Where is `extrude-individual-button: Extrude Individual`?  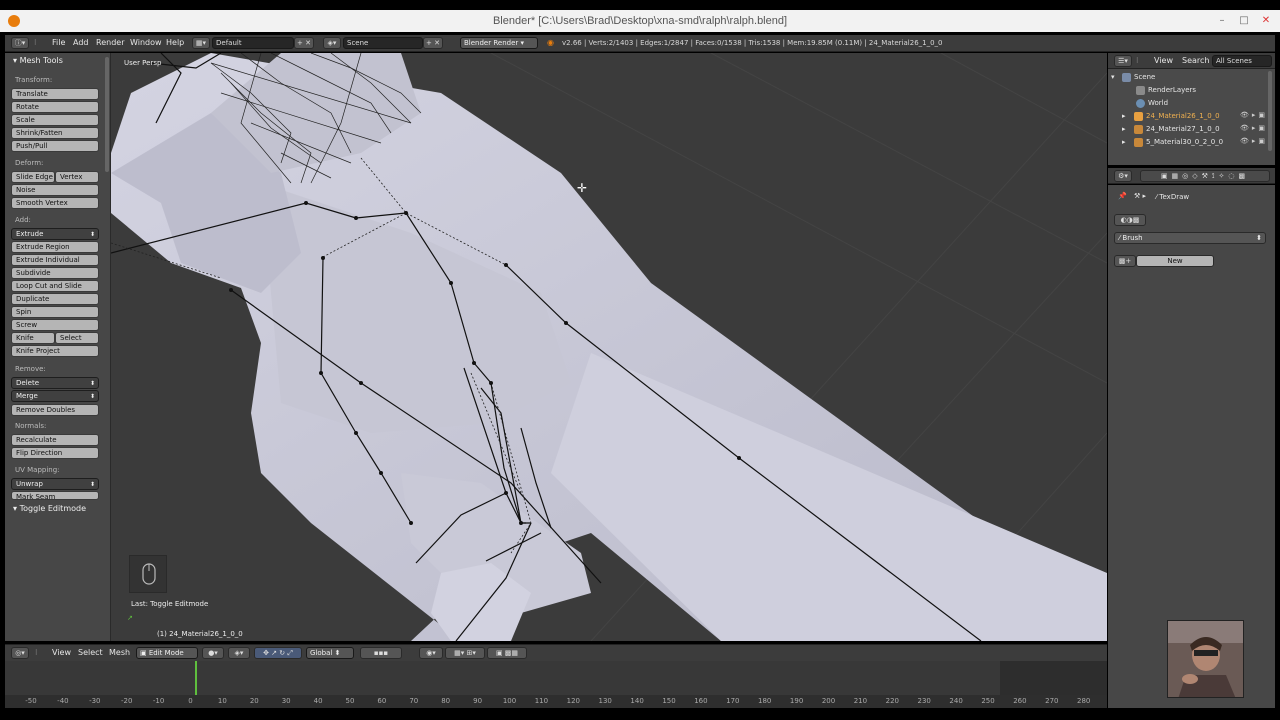 extrude-individual-button: Extrude Individual is located at coordinates (55, 260).